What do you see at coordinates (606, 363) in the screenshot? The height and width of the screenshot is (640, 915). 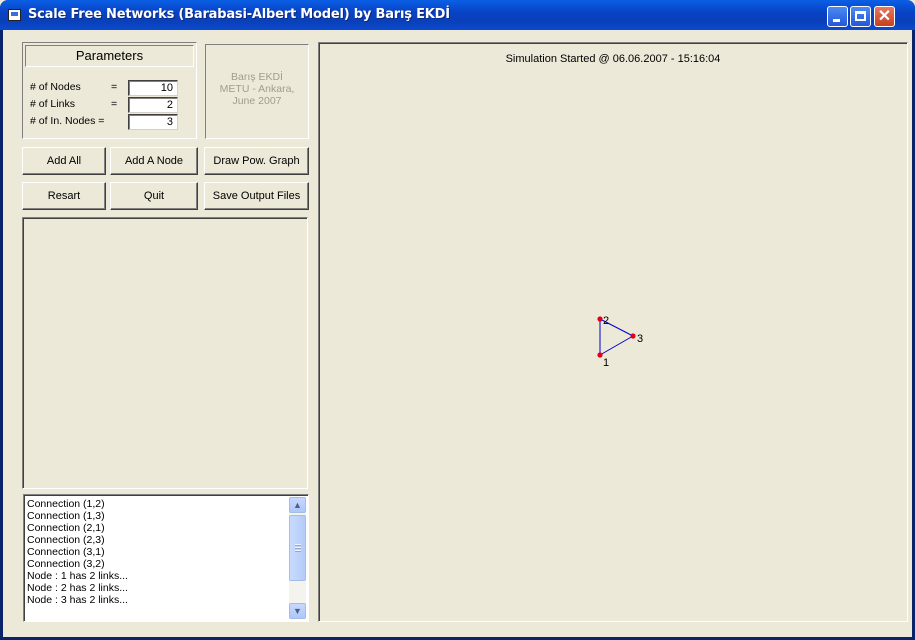 I see `graph-node-label: 1` at bounding box center [606, 363].